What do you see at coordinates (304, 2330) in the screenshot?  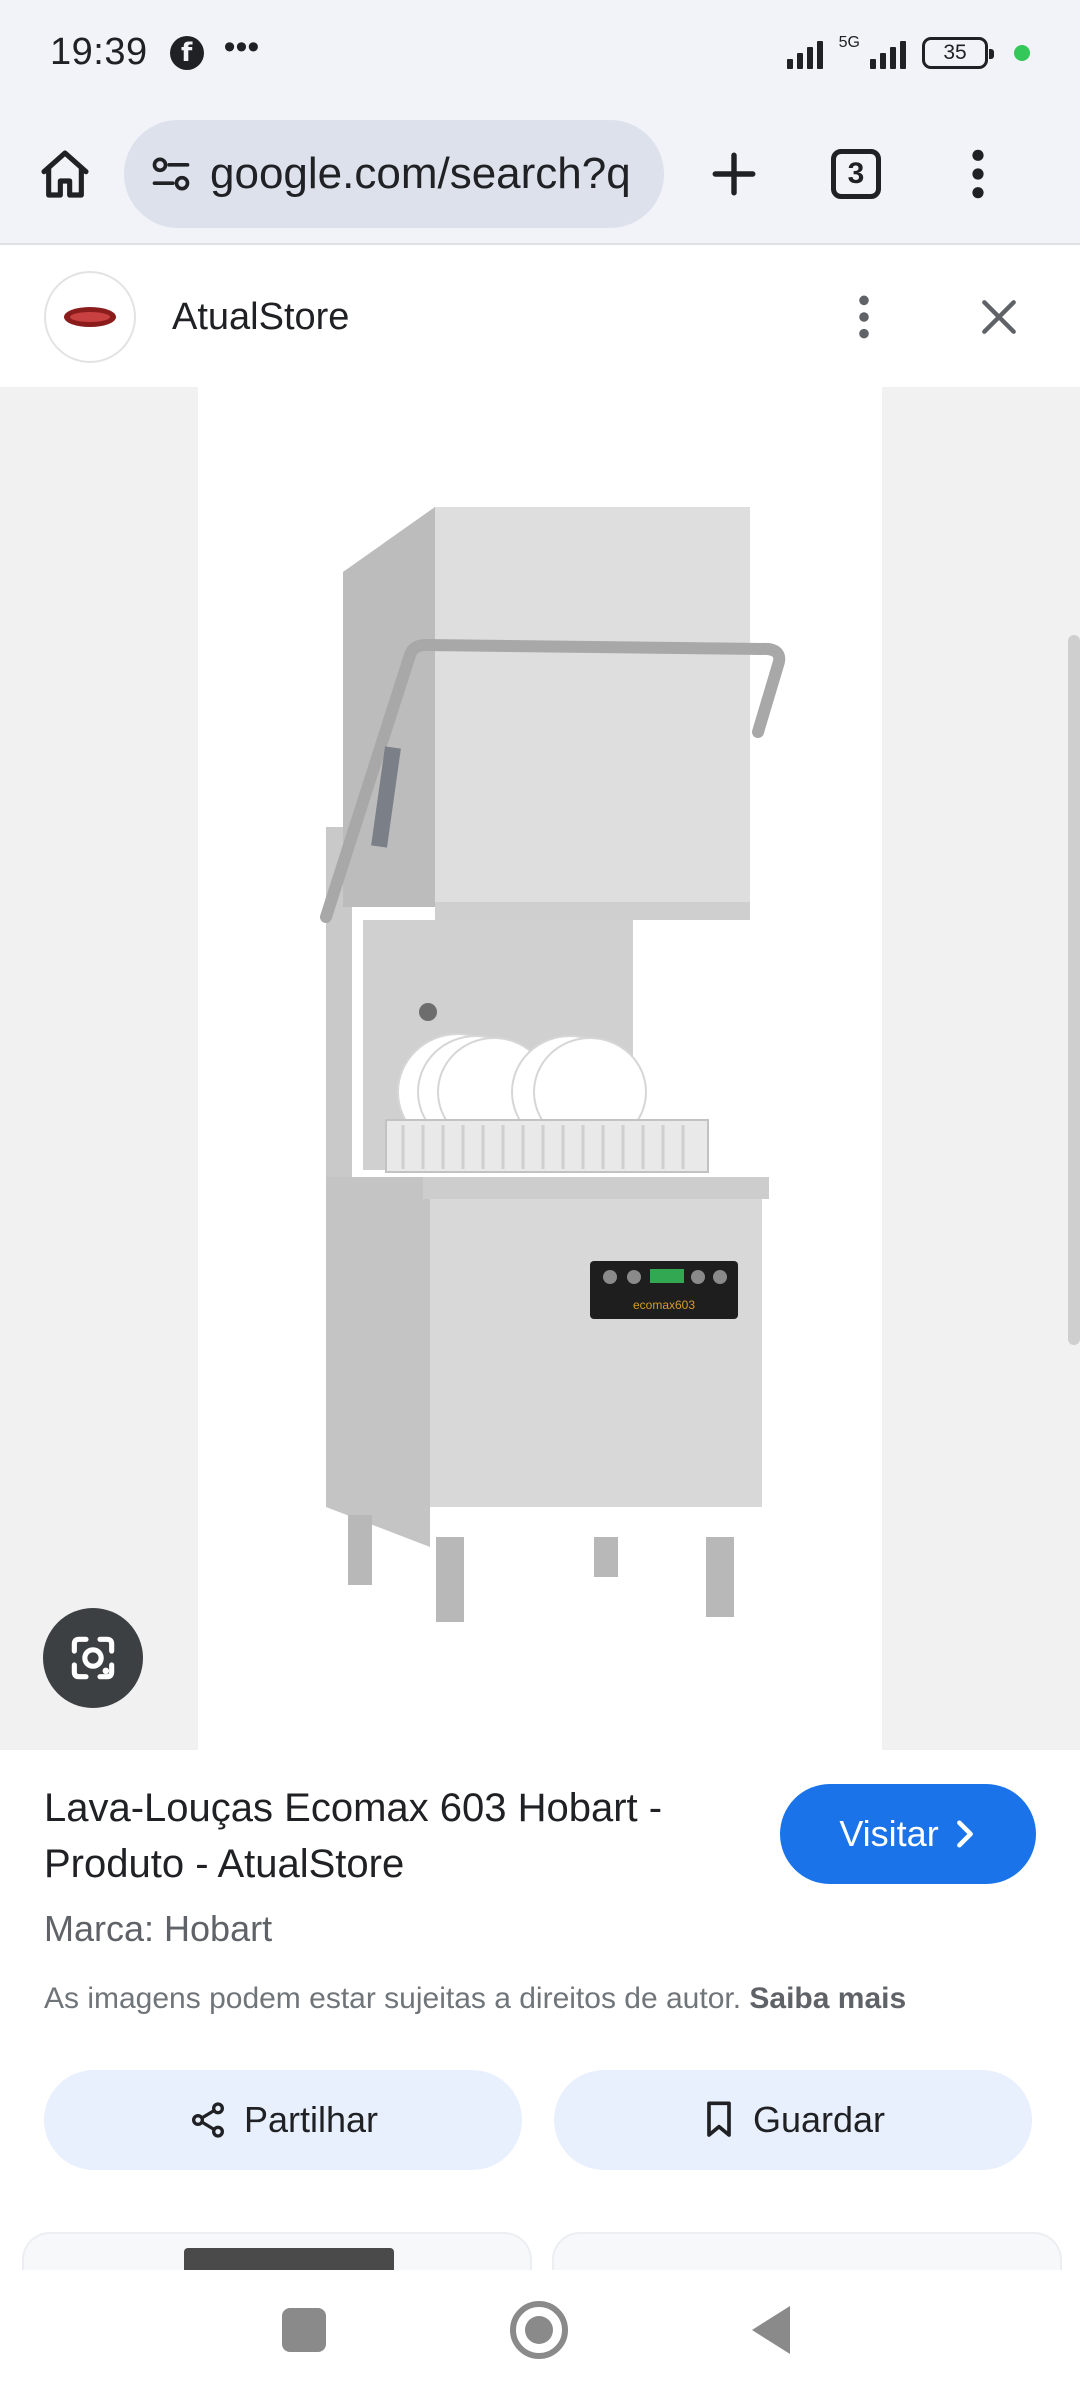 I see `recent-apps-icon` at bounding box center [304, 2330].